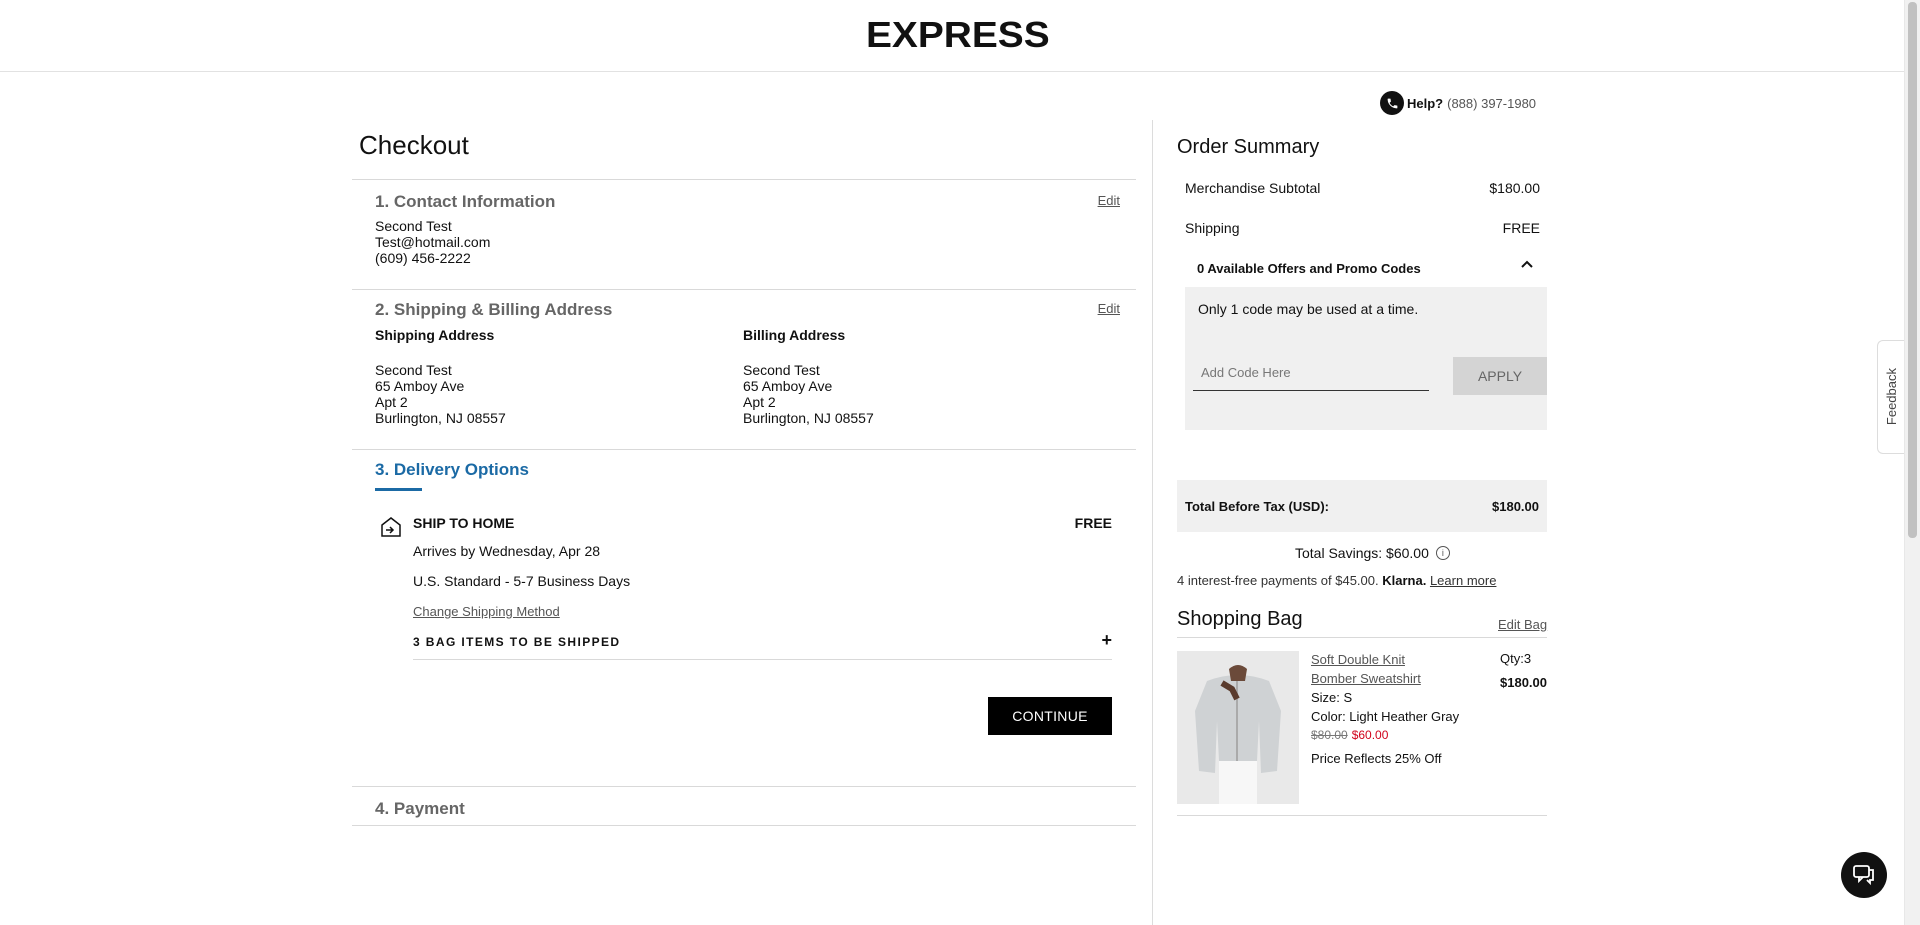  Describe the element at coordinates (759, 402) in the screenshot. I see `billing-apt: Apt 2` at that location.